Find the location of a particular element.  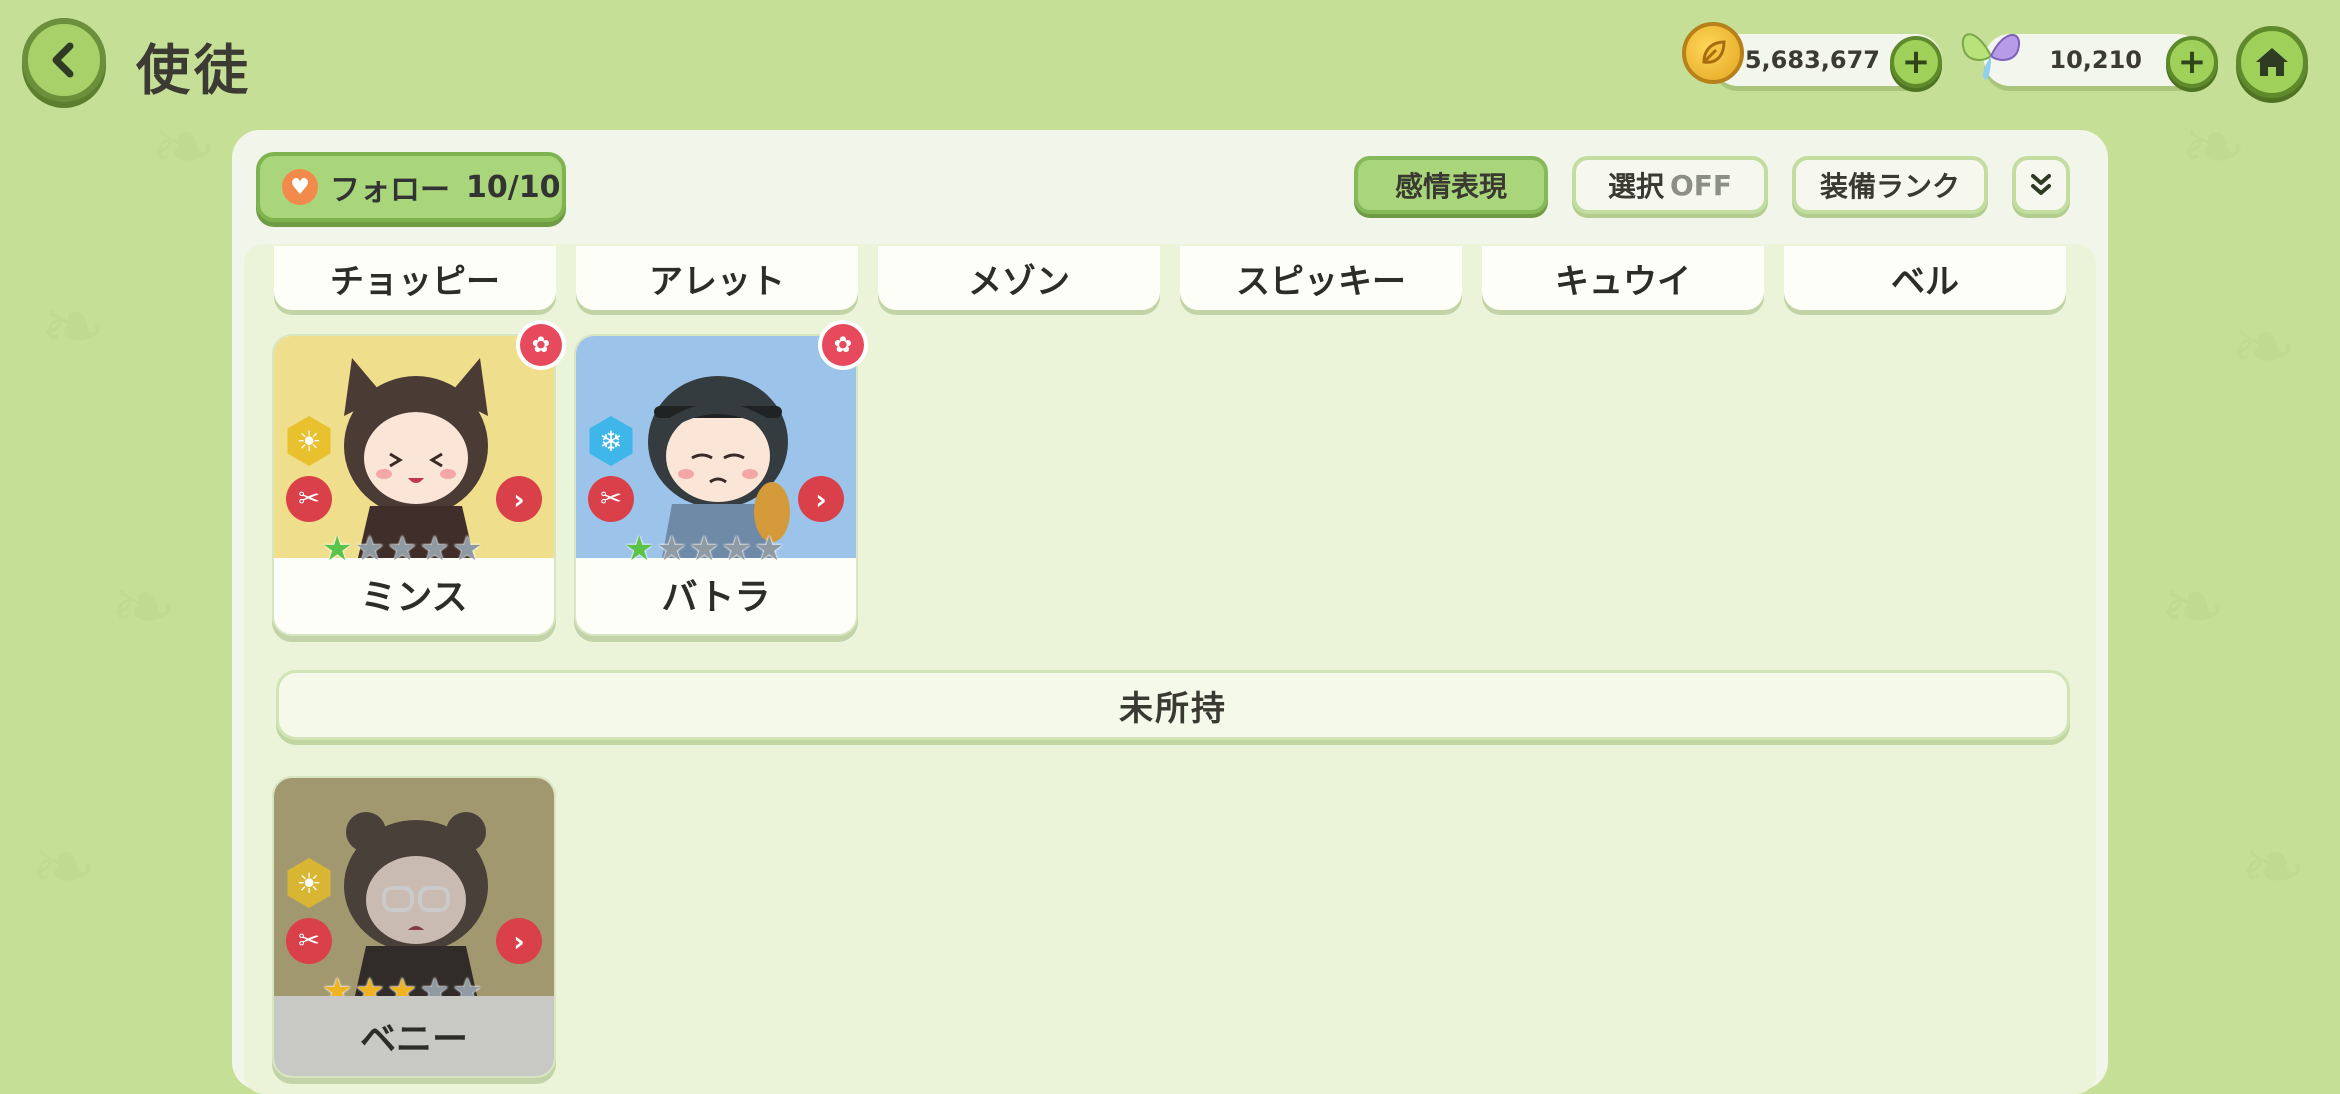

butterfly-icon is located at coordinates (1991, 53).